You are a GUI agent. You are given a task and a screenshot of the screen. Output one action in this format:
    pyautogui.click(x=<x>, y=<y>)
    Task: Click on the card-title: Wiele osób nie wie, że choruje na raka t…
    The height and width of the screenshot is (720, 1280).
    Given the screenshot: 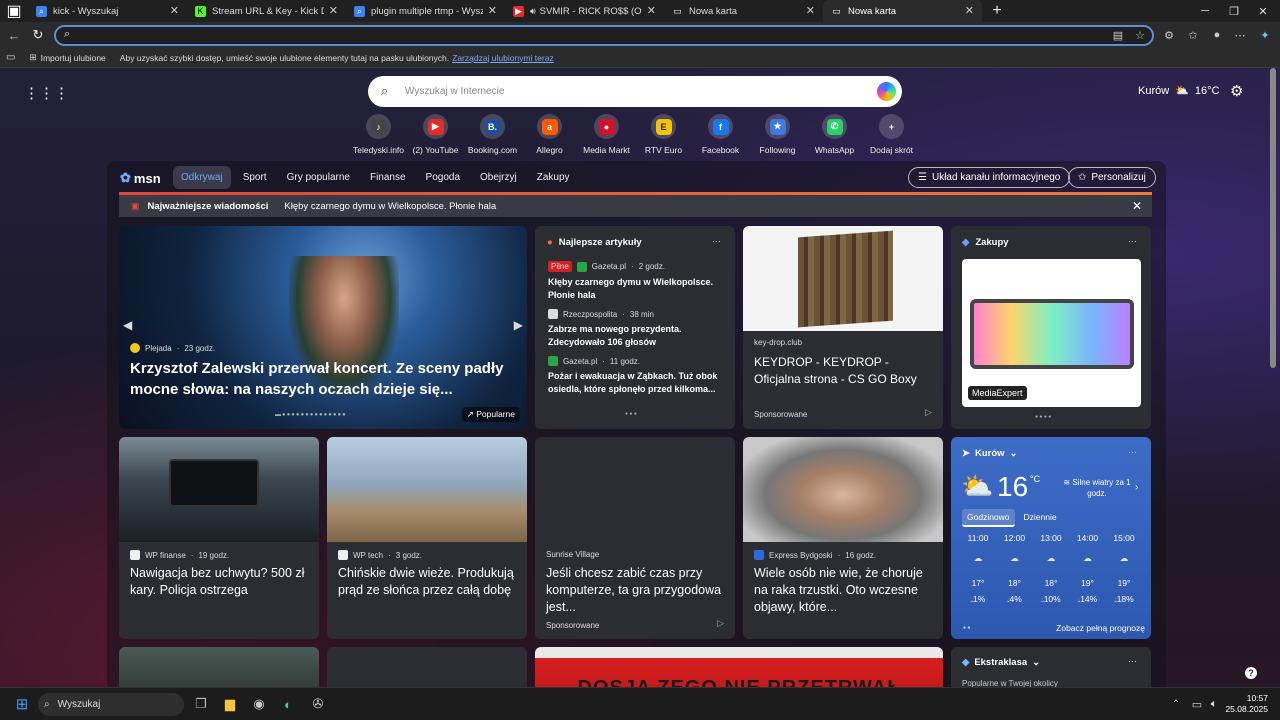 What is the action you would take?
    pyautogui.click(x=845, y=590)
    